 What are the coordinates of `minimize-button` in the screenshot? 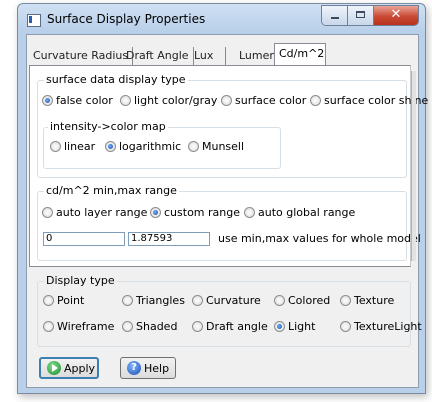 It's located at (335, 15).